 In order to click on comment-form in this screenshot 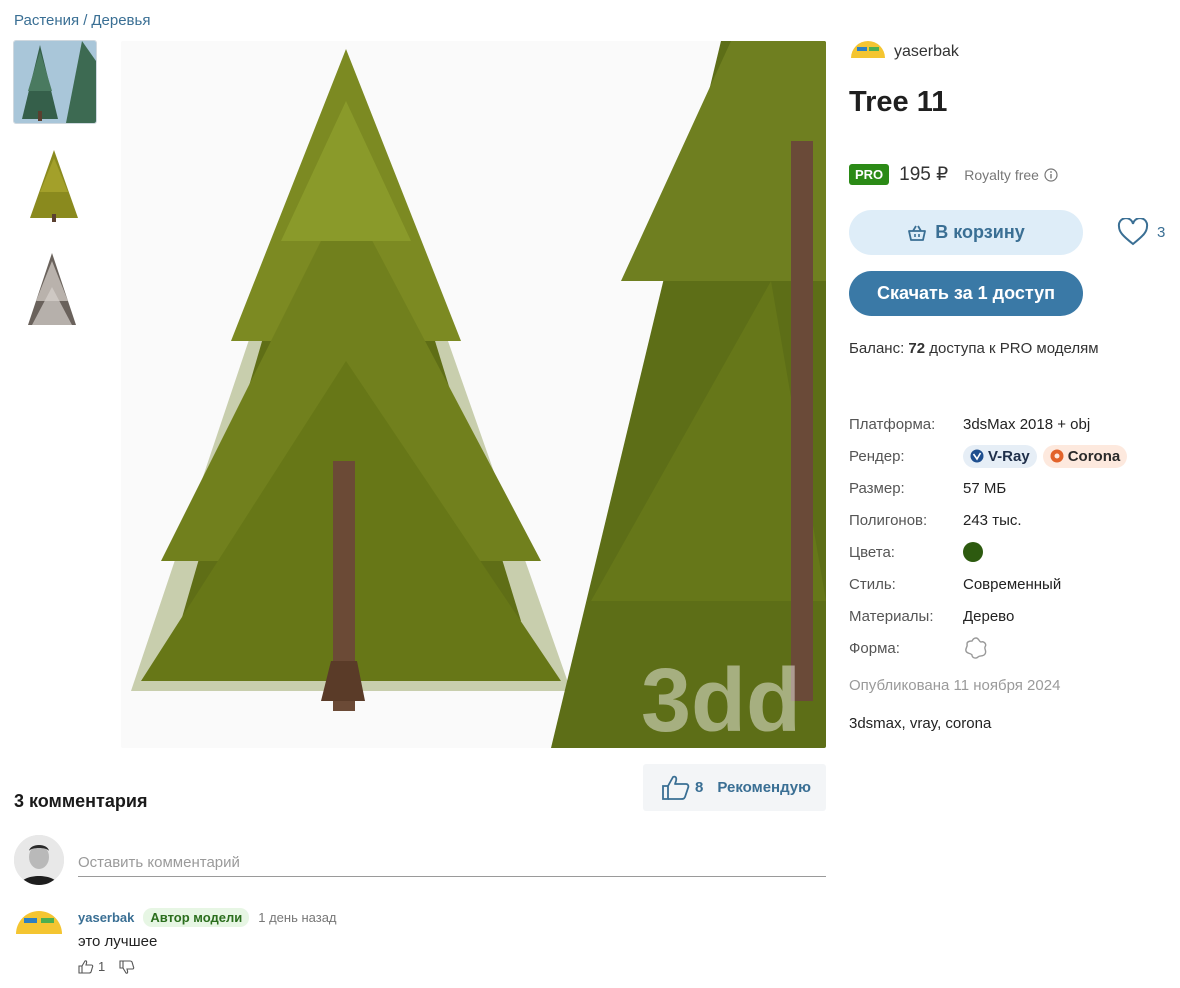, I will do `click(420, 860)`.